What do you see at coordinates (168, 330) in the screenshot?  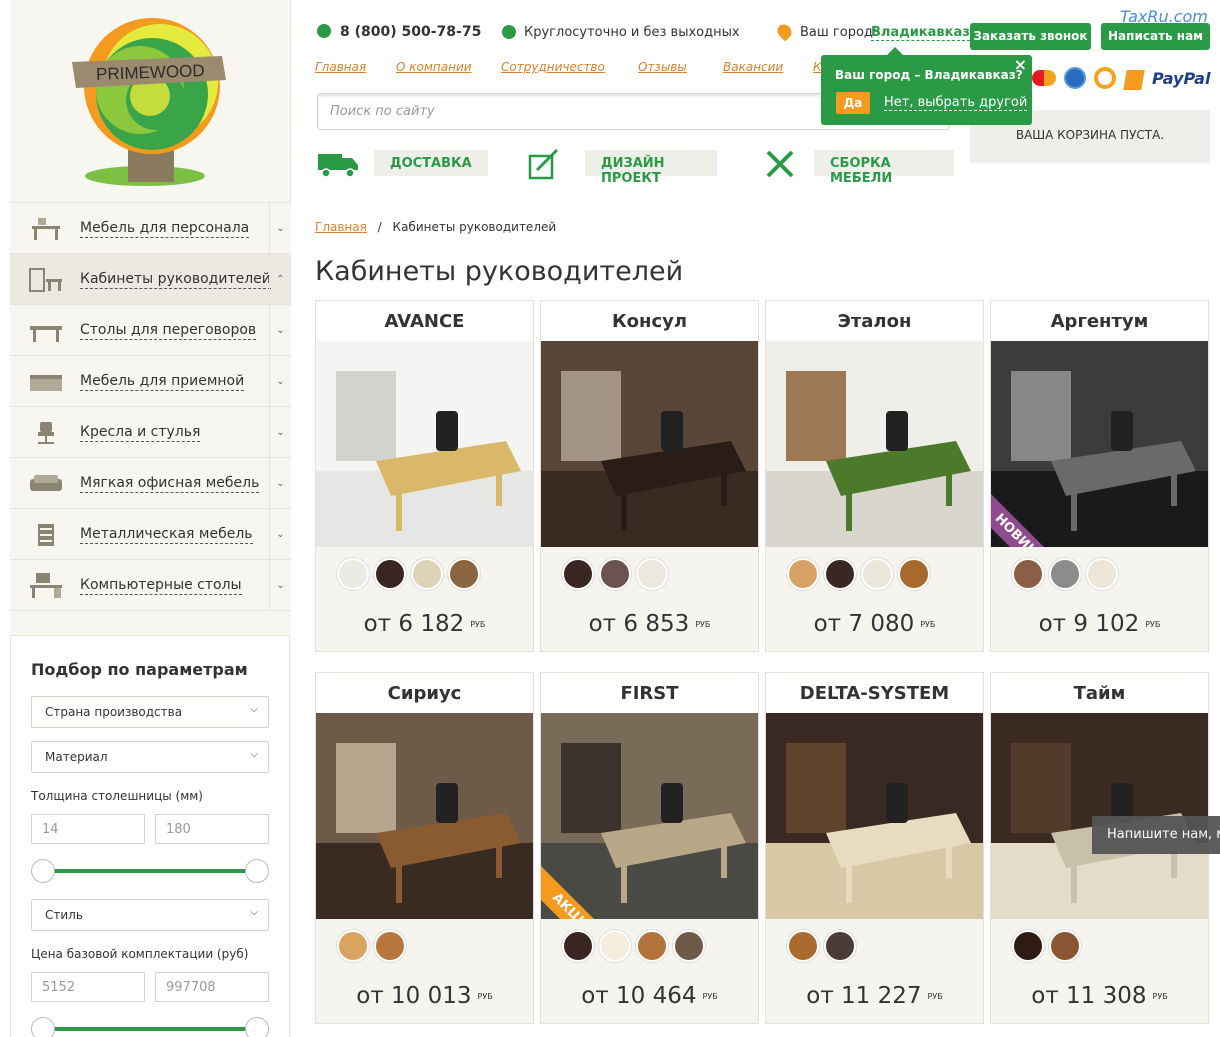 I see `sidebar-item-label: Столы для переговоров` at bounding box center [168, 330].